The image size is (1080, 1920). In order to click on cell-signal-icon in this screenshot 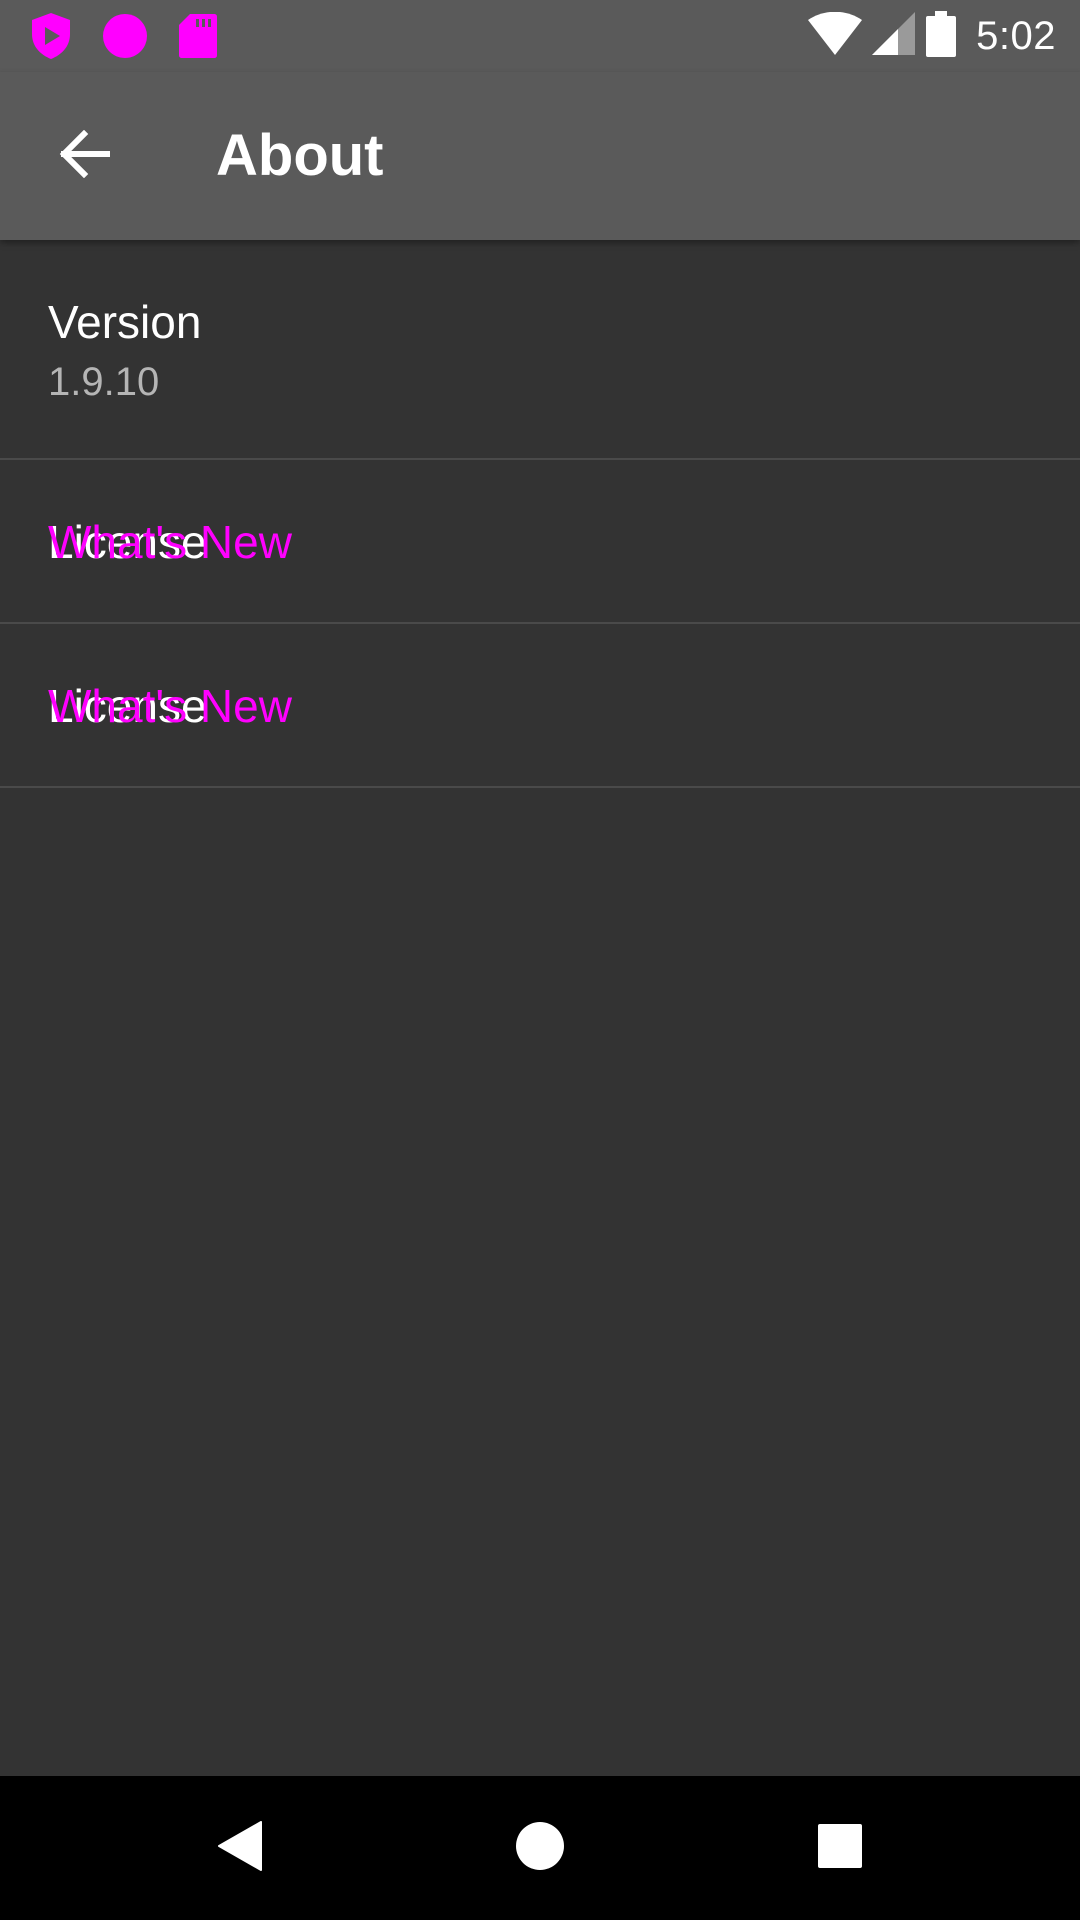, I will do `click(894, 36)`.